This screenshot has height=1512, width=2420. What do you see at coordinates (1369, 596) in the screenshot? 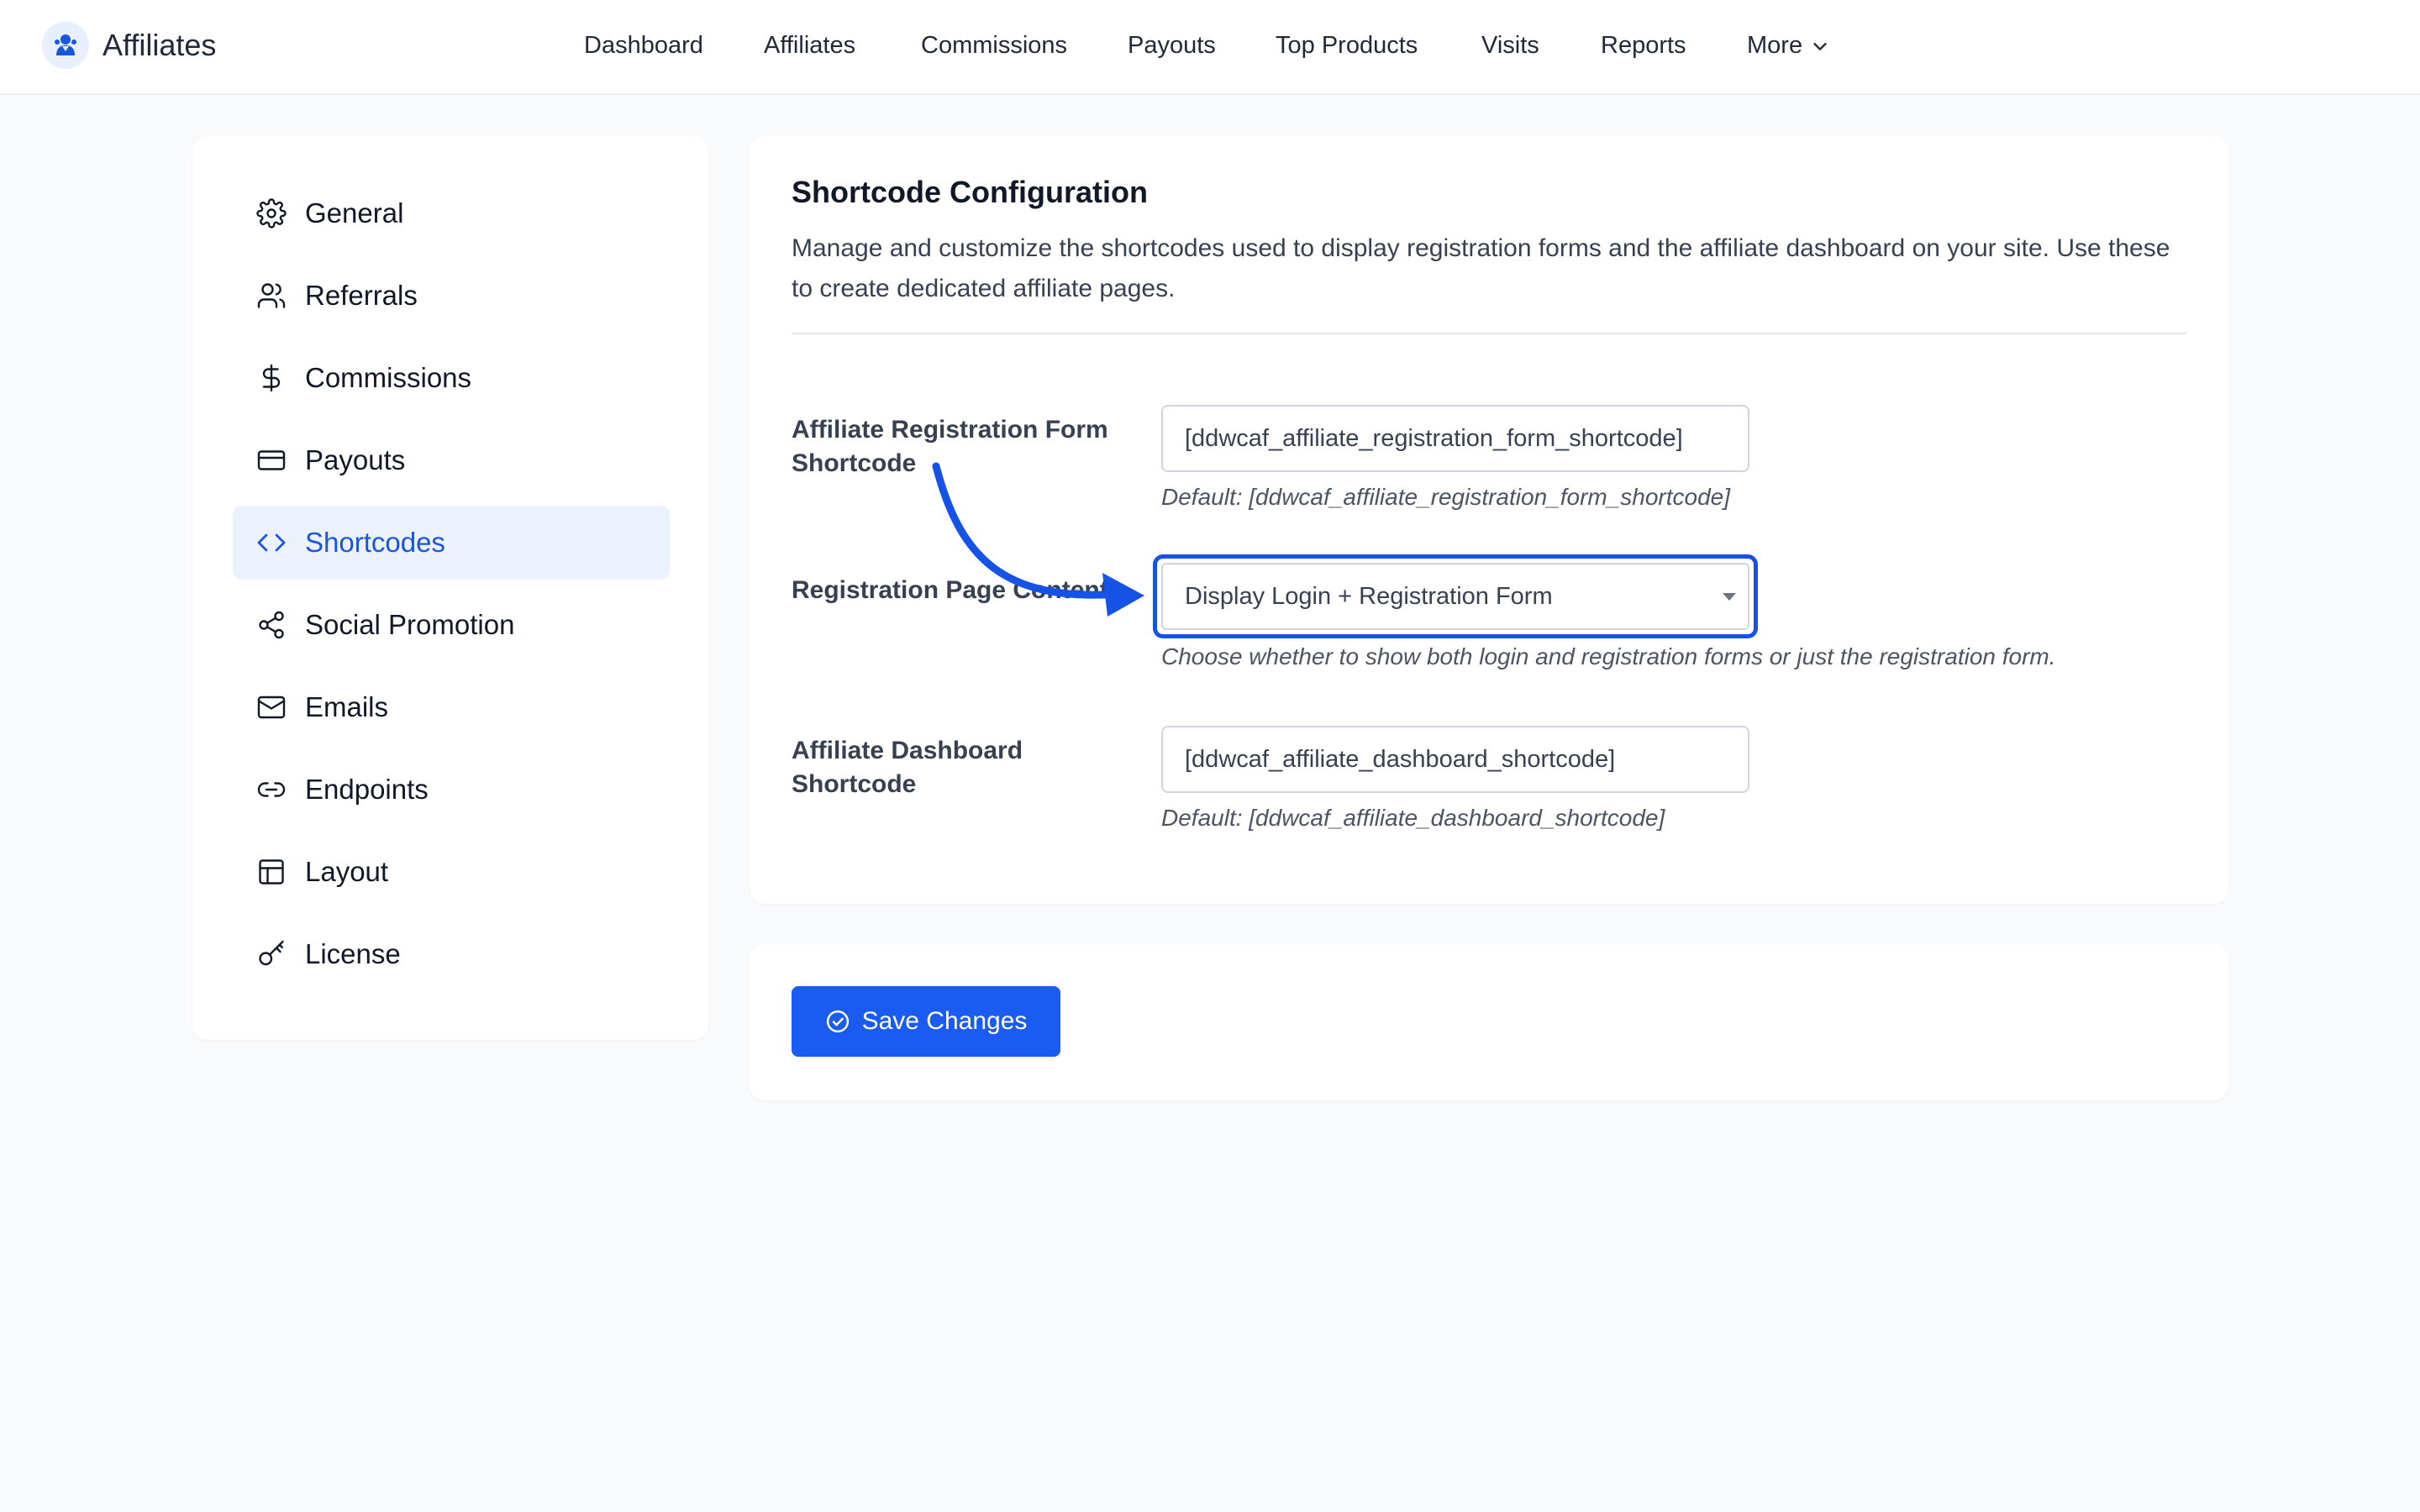
I see `select-value: Display Login + Registration Form` at bounding box center [1369, 596].